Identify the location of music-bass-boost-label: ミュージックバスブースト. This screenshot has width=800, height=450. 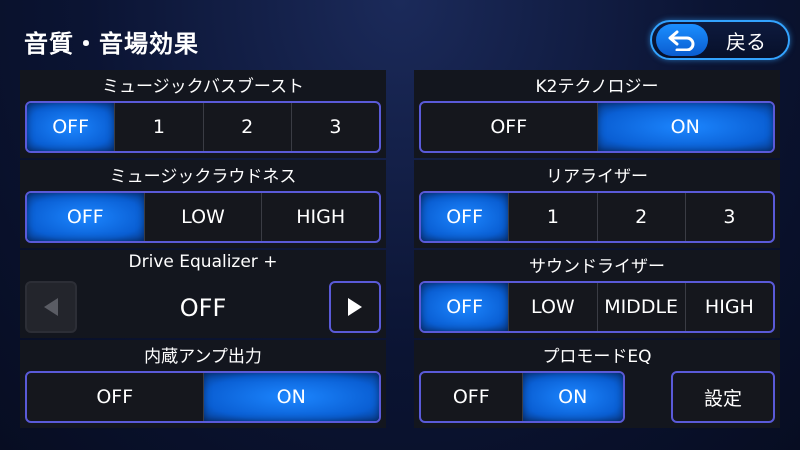
(203, 87).